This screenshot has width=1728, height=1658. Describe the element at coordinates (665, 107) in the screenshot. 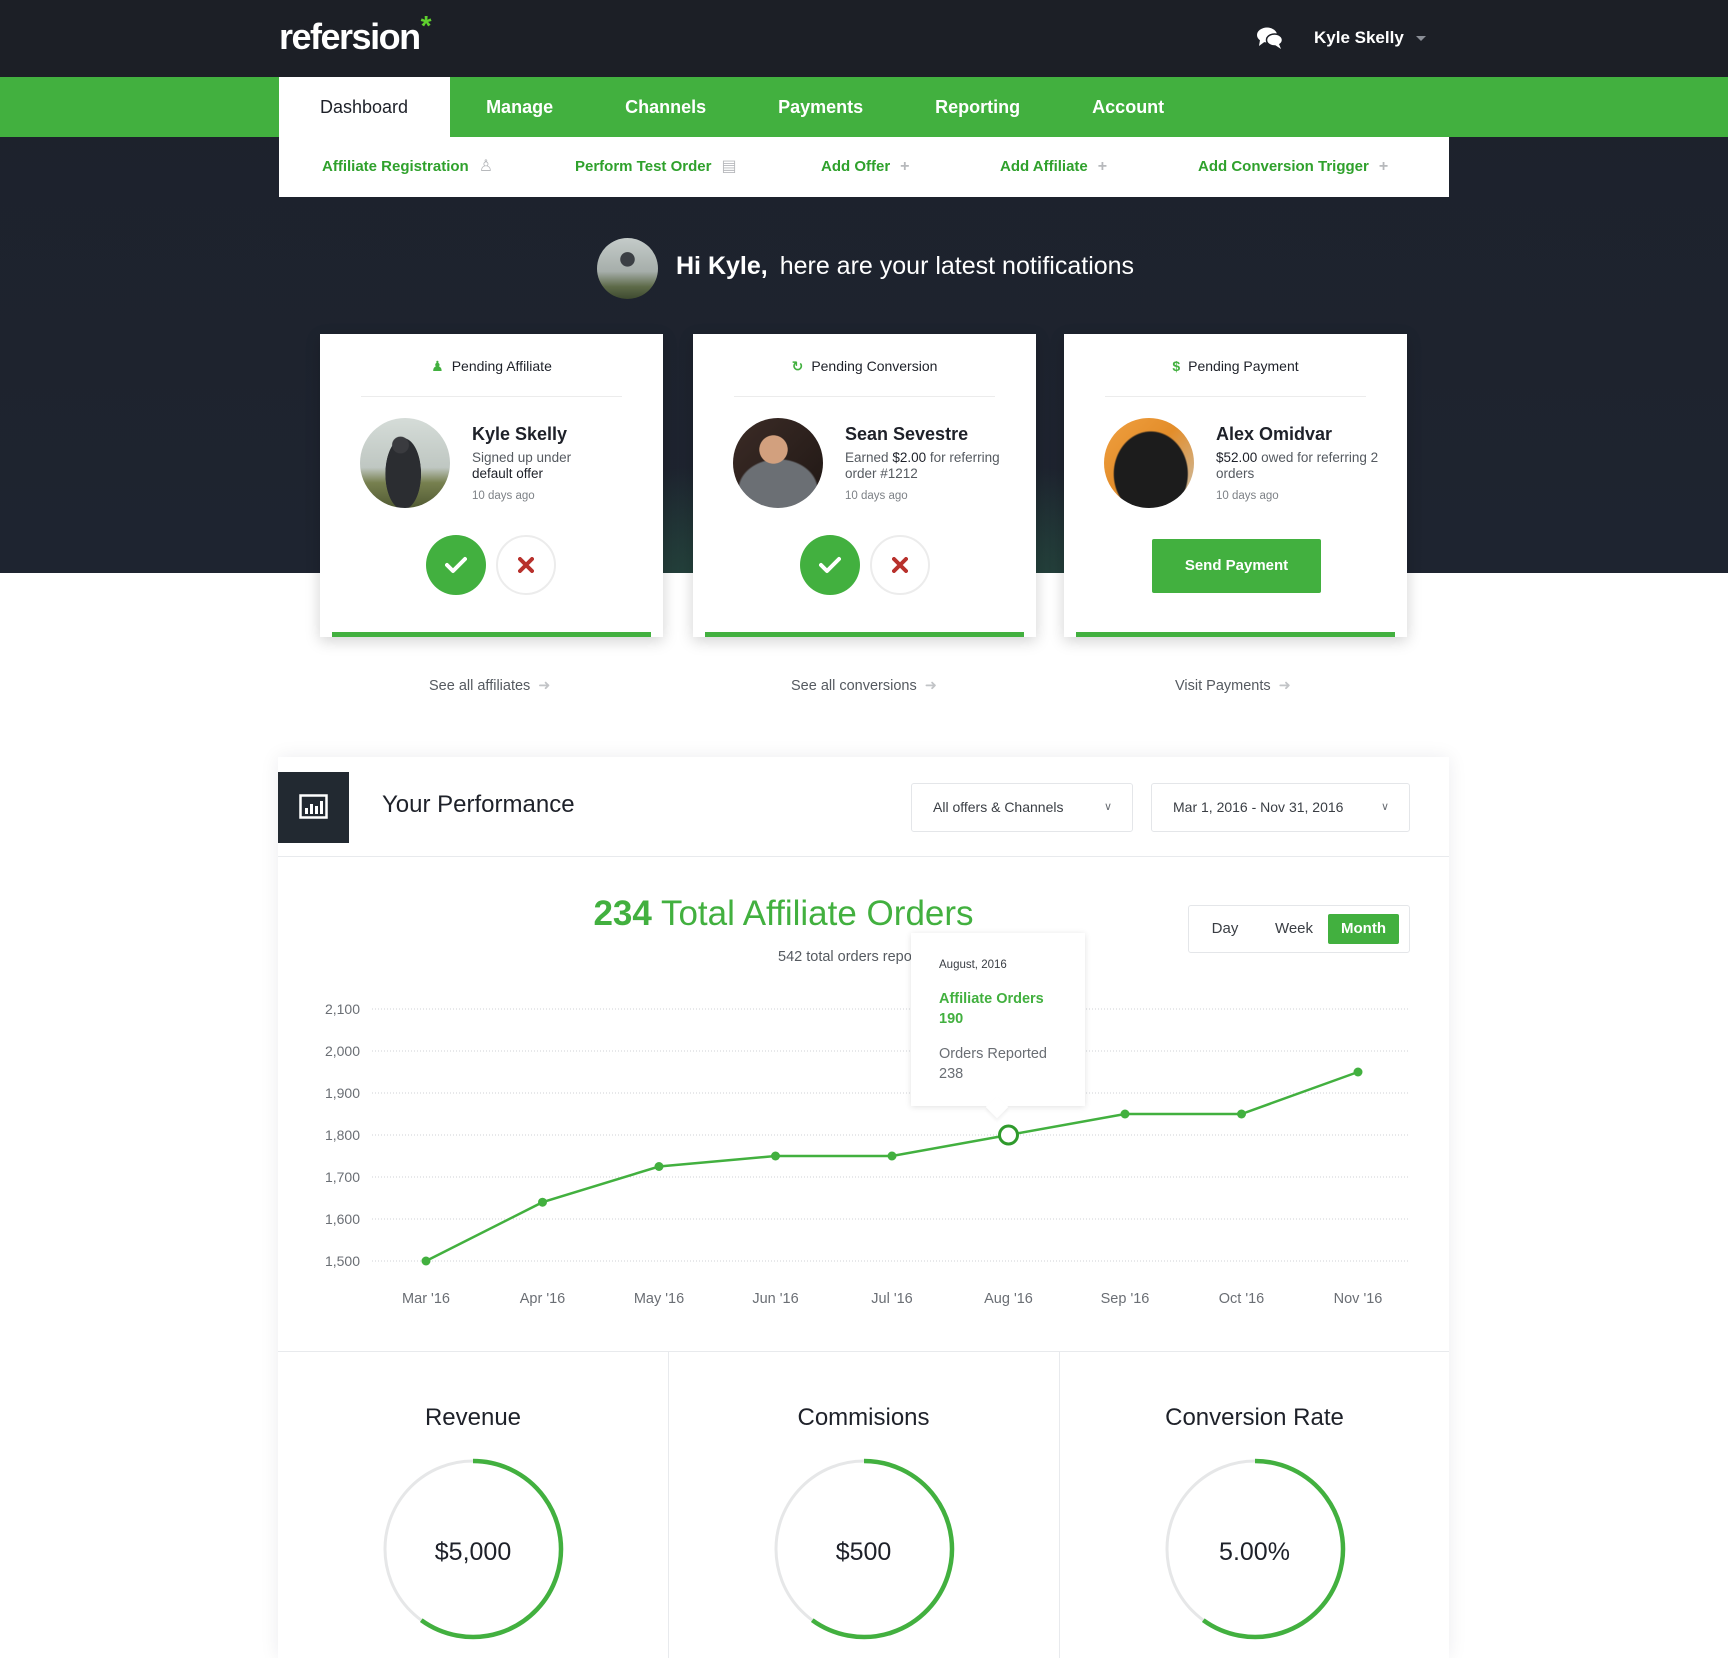

I see `nav-channels: Channels` at that location.